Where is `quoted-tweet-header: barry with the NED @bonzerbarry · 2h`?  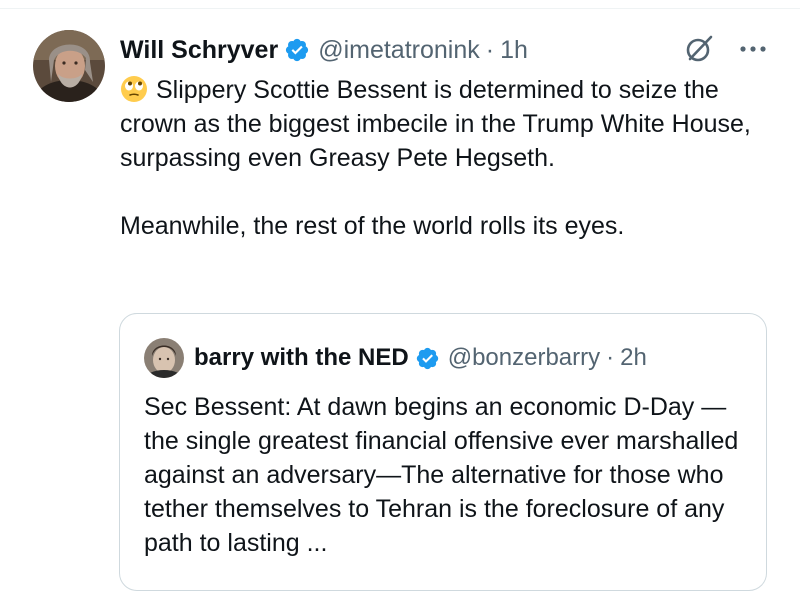
quoted-tweet-header: barry with the NED @bonzerbarry · 2h is located at coordinates (420, 358).